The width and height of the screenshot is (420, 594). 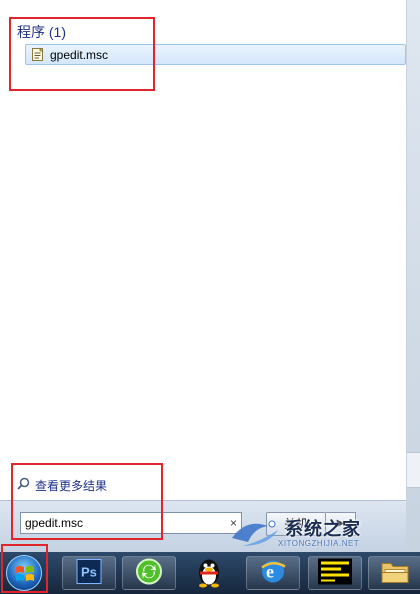 What do you see at coordinates (38, 56) in the screenshot?
I see `document-icon` at bounding box center [38, 56].